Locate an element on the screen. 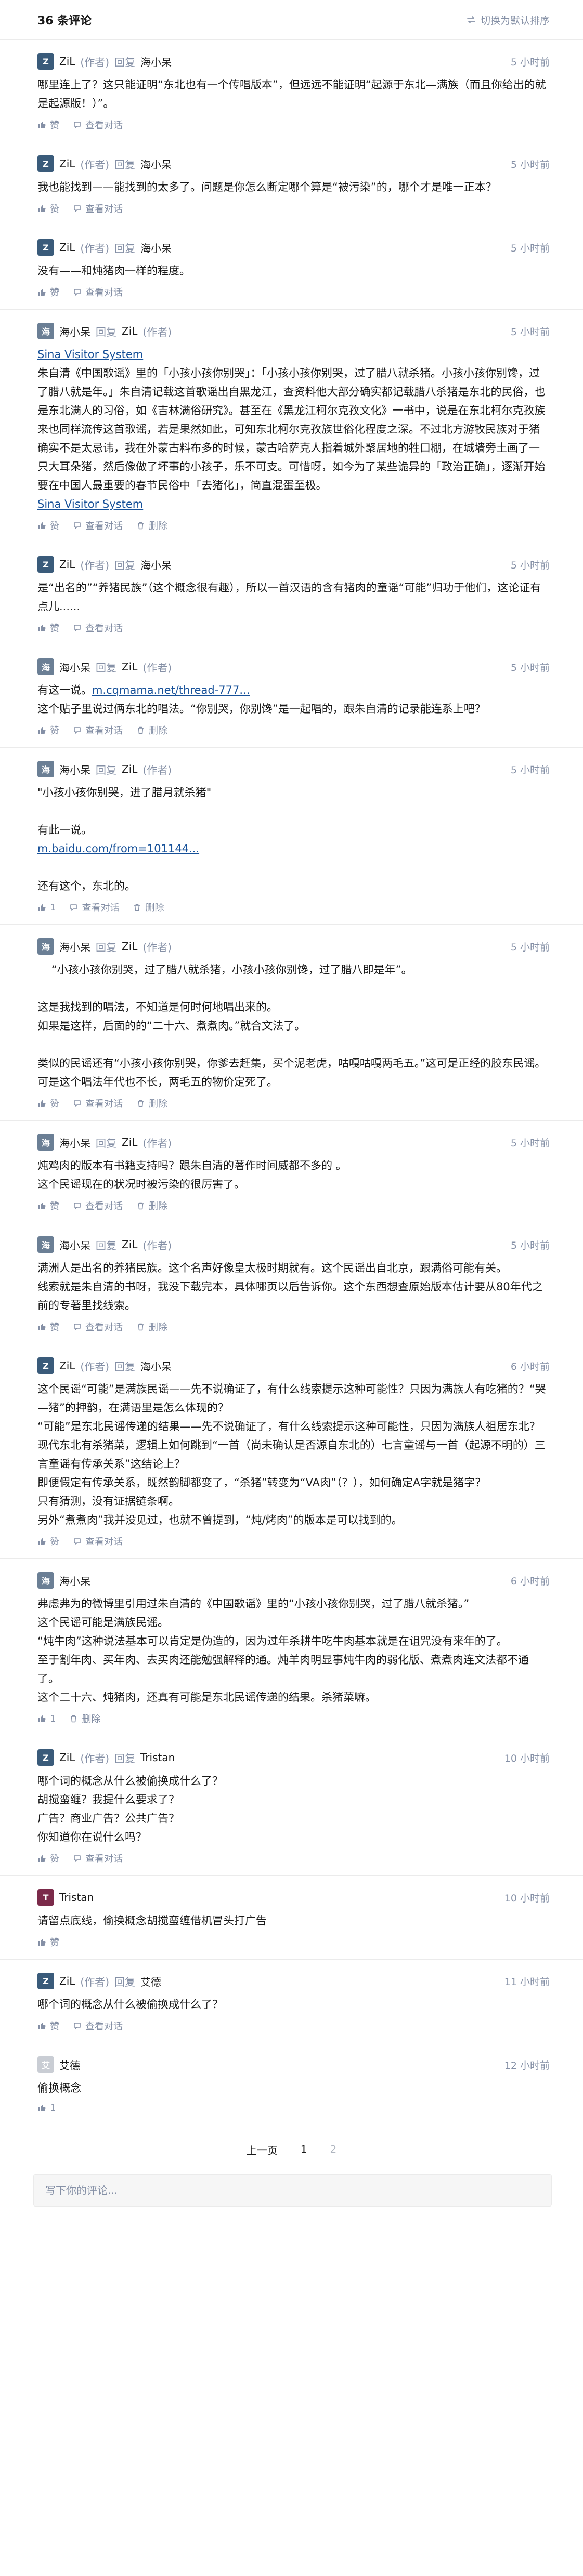  prev-page-button: 上一页 is located at coordinates (263, 2149).